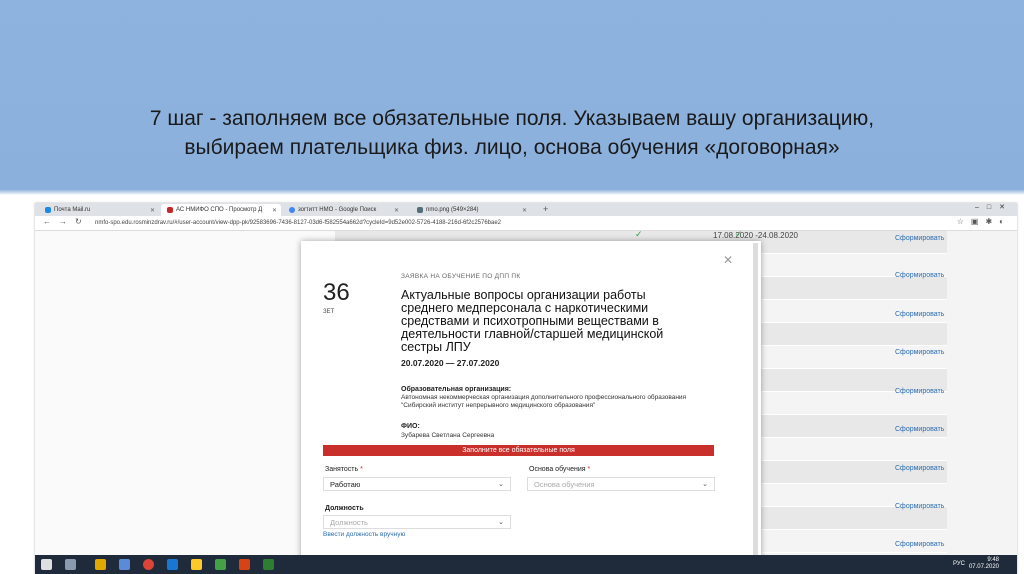 This screenshot has height=574, width=1024. I want to click on tab-google: зоrтитт НМО - Google Поиск ✕, so click(343, 210).